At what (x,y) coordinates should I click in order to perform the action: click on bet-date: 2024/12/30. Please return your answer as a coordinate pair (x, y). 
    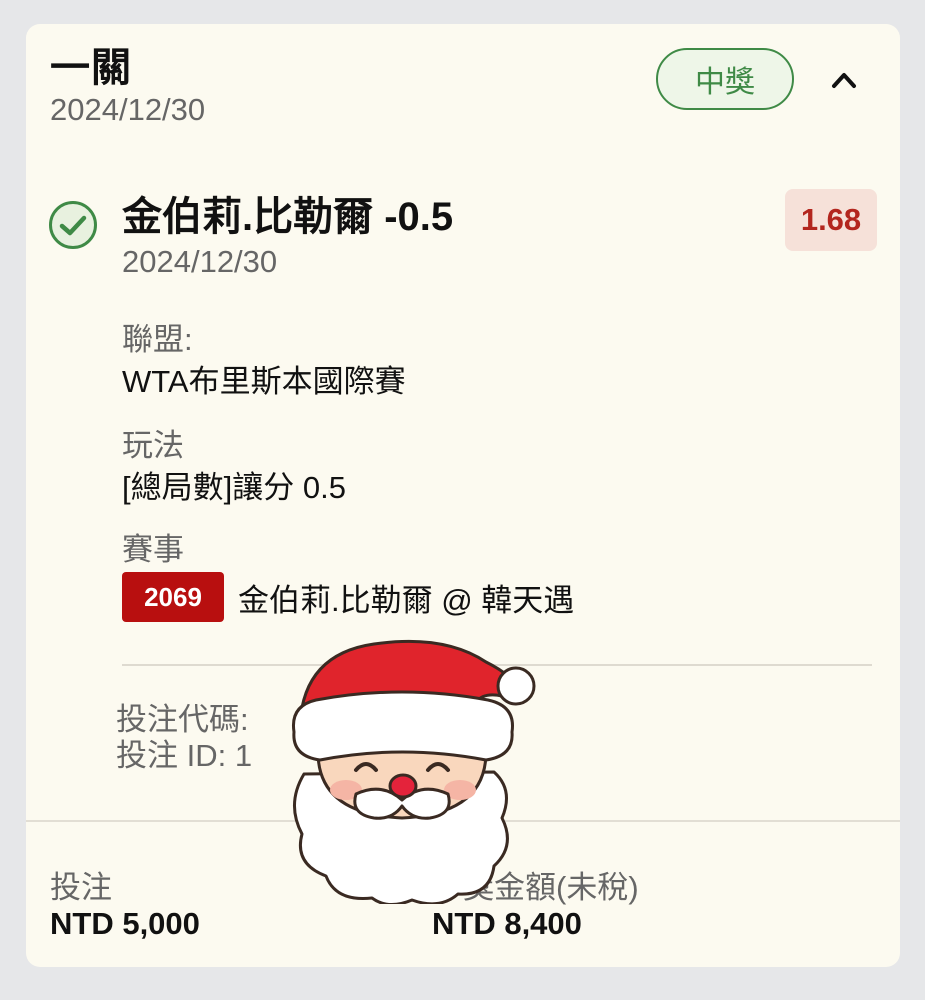
    Looking at the image, I should click on (128, 109).